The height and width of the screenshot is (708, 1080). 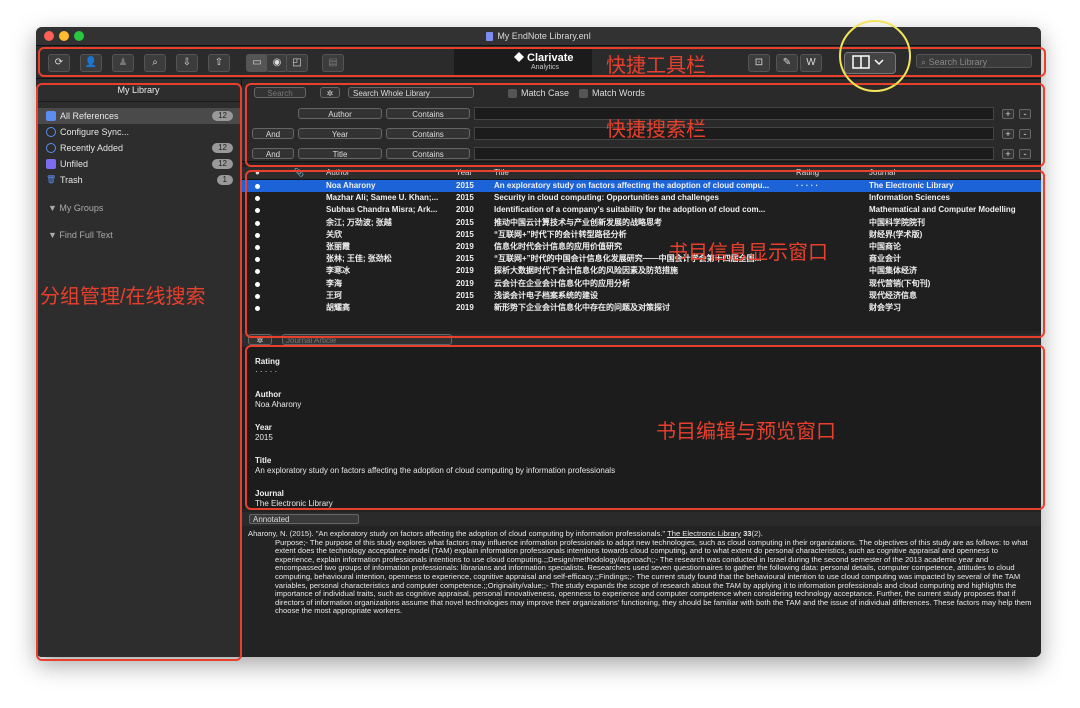 I want to click on document-icon, so click(x=490, y=36).